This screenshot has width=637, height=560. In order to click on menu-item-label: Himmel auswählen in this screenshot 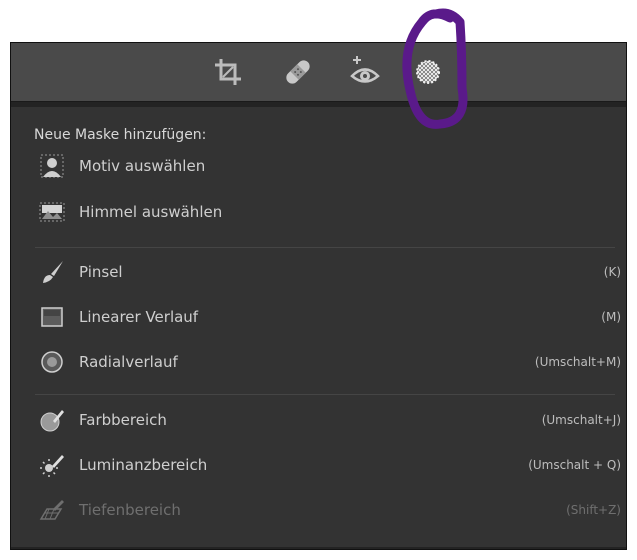, I will do `click(151, 212)`.